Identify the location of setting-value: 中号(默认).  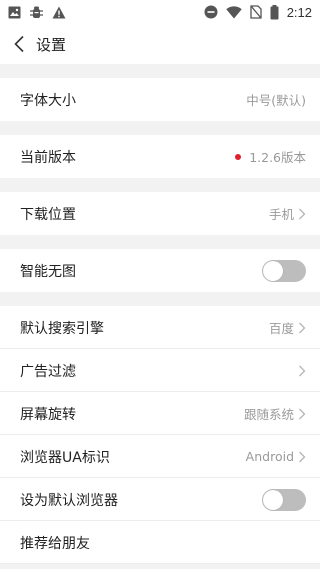
(276, 100).